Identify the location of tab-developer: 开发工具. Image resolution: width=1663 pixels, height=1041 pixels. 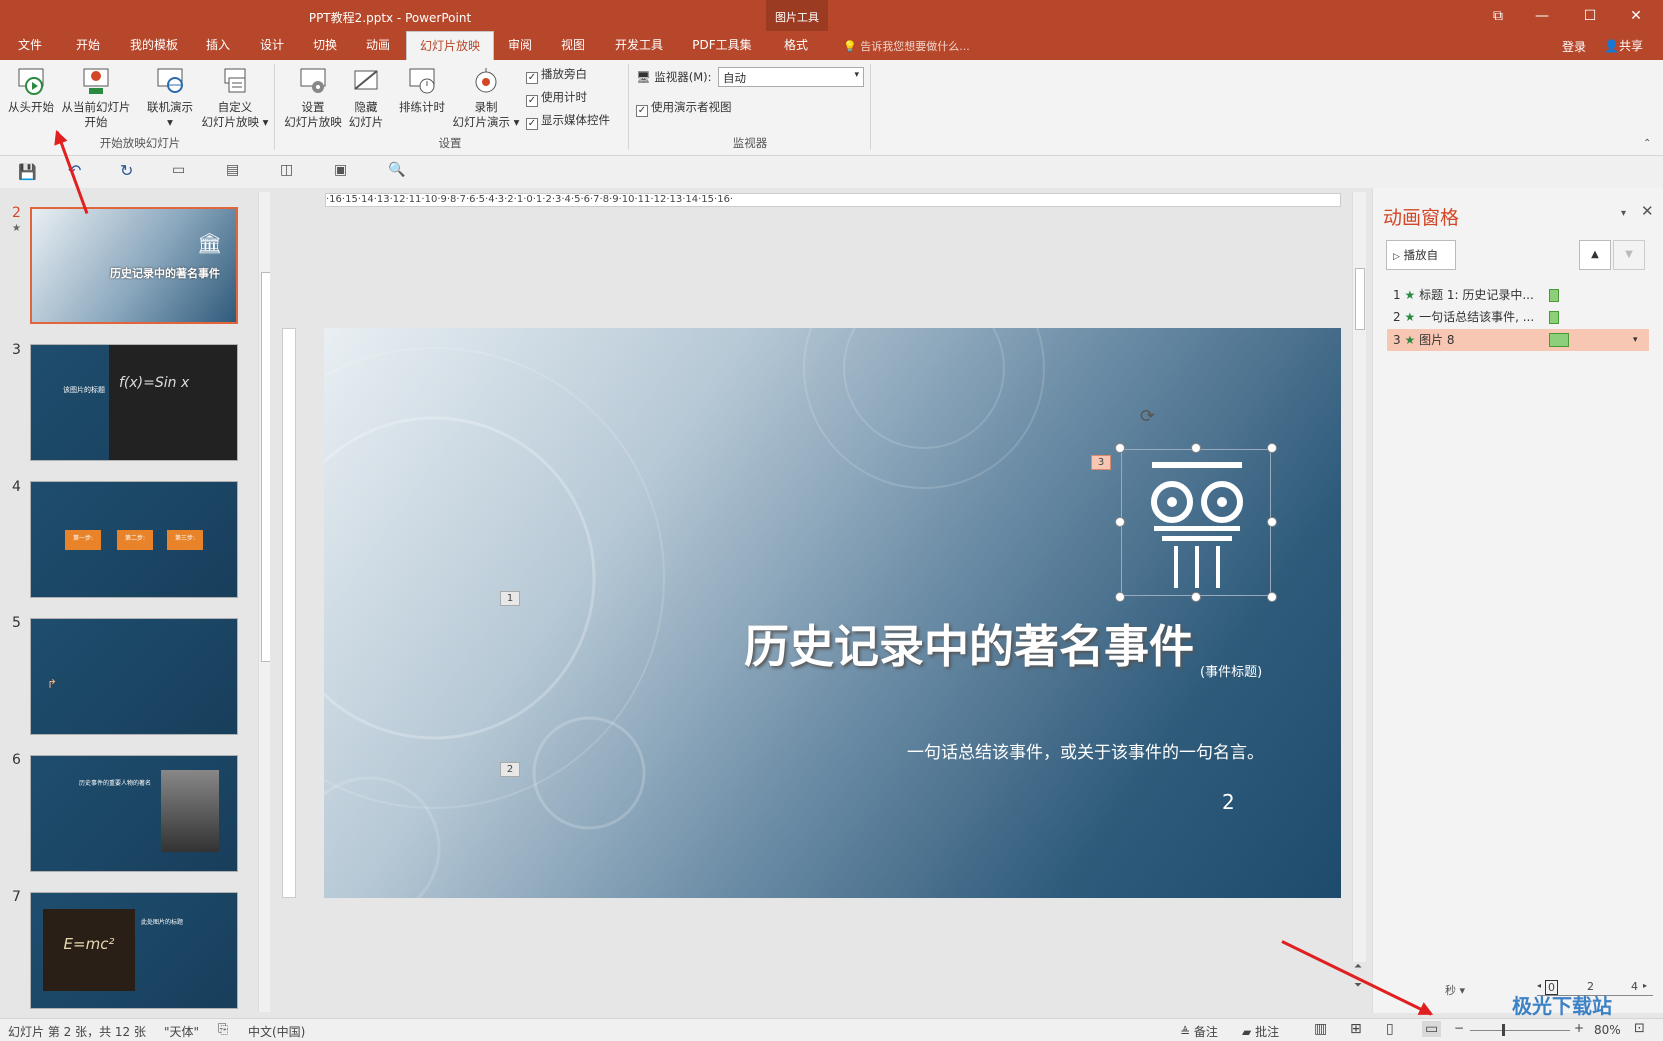
(639, 45).